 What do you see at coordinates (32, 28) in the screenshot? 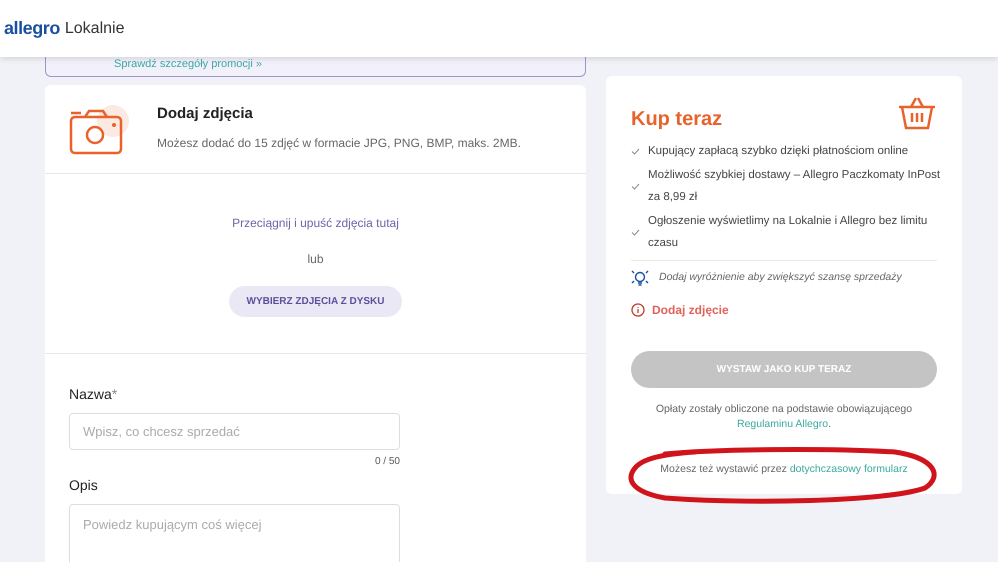
I see `logo: allegro` at bounding box center [32, 28].